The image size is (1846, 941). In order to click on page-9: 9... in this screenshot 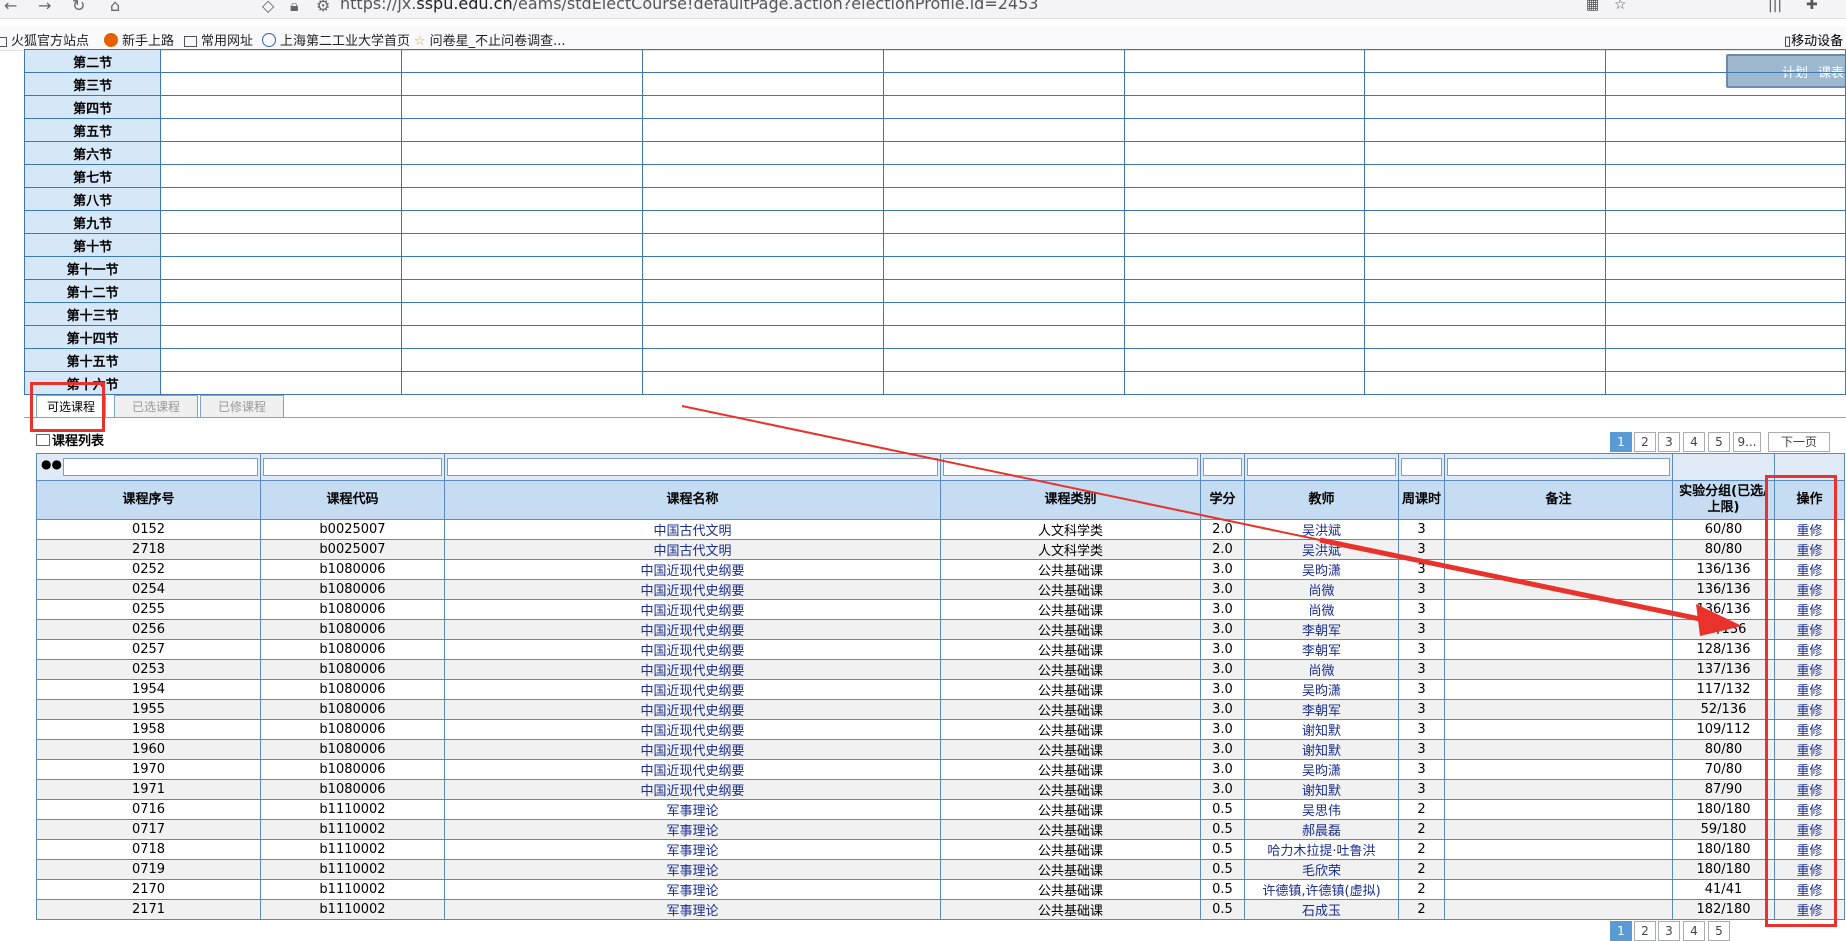, I will do `click(1747, 442)`.